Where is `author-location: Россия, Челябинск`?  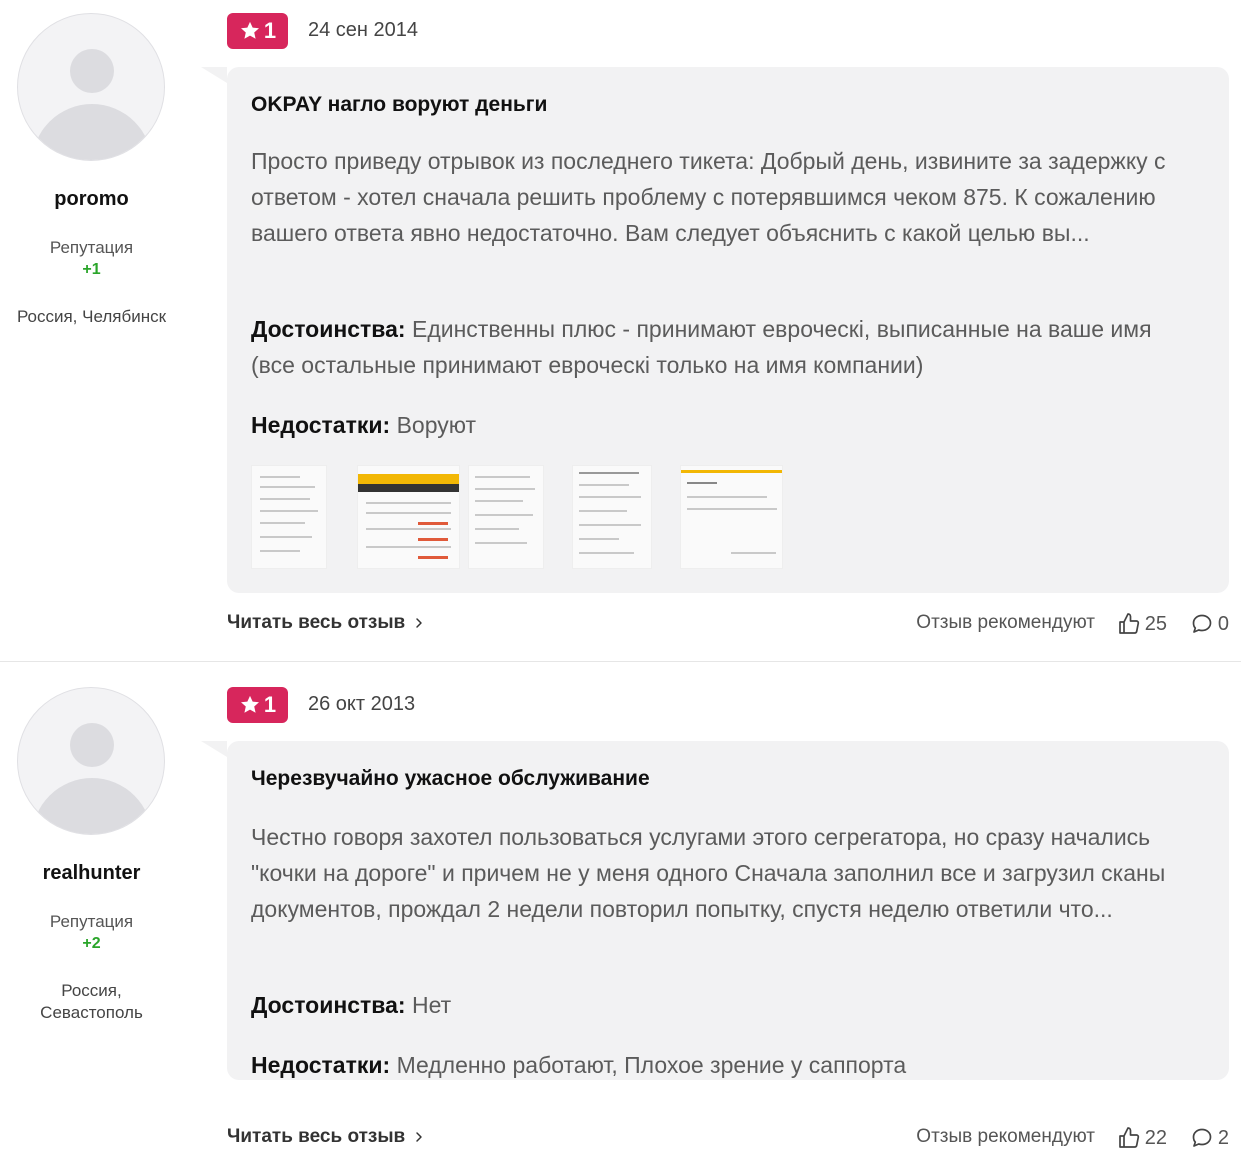 author-location: Россия, Челябинск is located at coordinates (91, 316).